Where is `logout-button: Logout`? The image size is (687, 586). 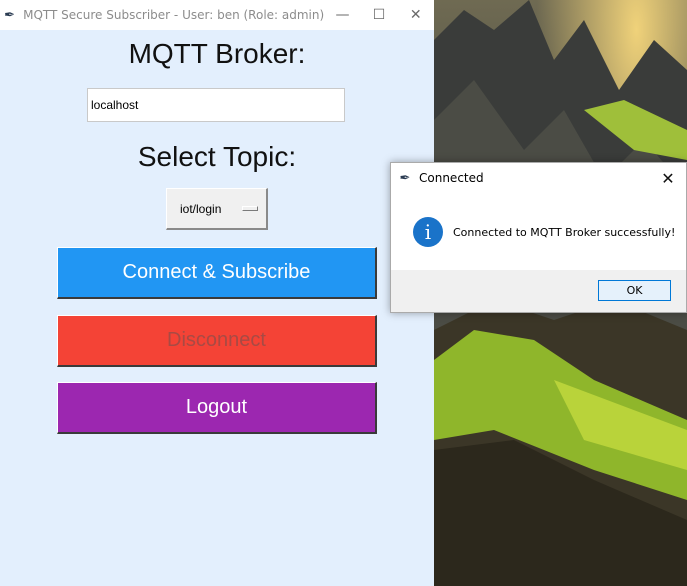 logout-button: Logout is located at coordinates (217, 408).